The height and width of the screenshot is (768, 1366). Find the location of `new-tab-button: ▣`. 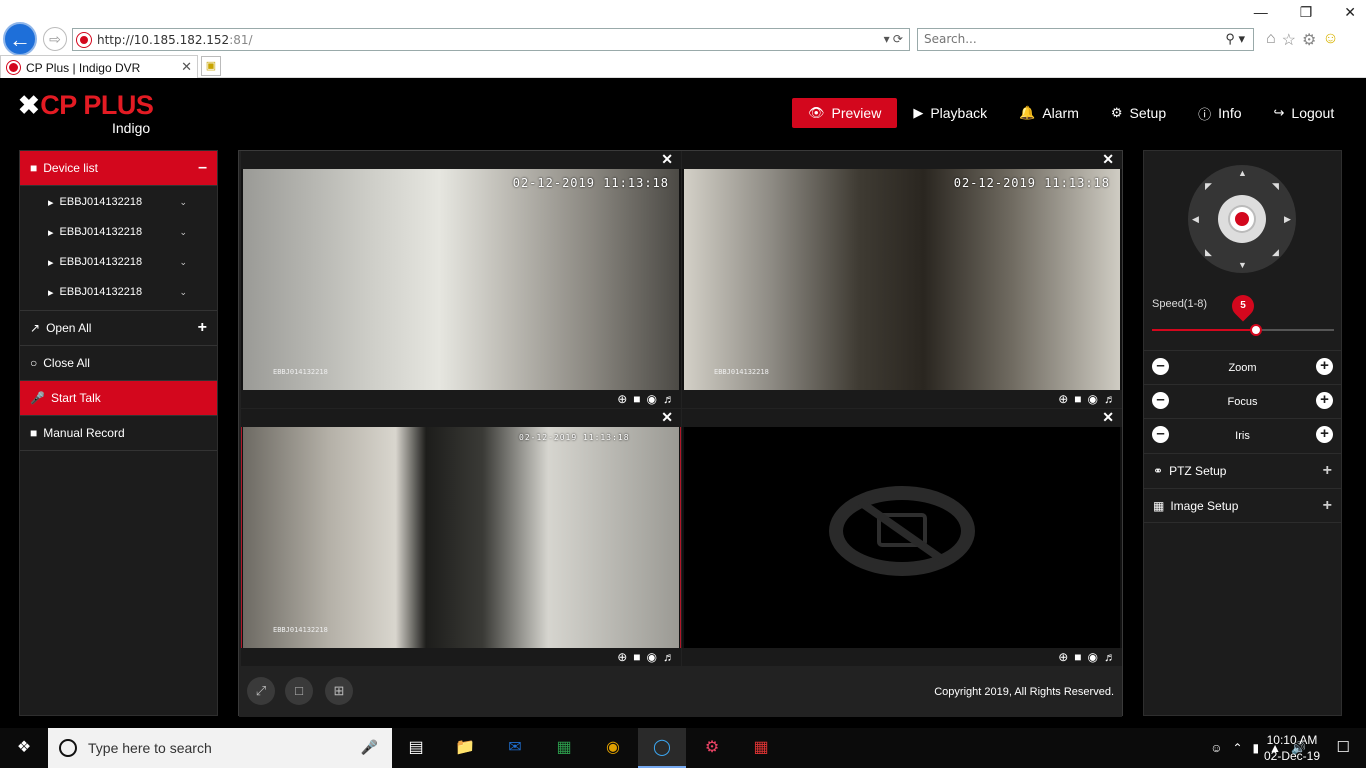

new-tab-button: ▣ is located at coordinates (211, 66).